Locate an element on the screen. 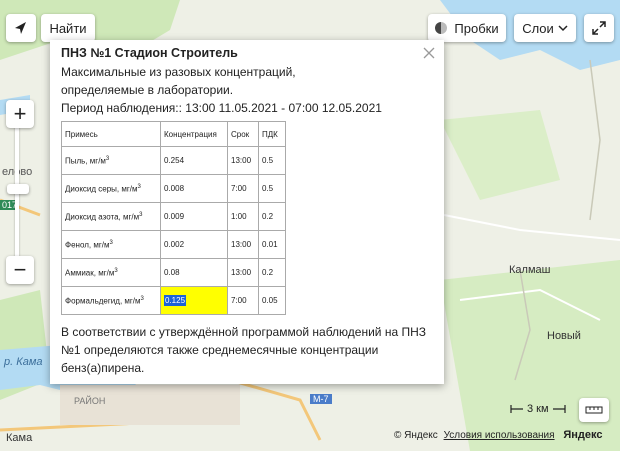 The width and height of the screenshot is (620, 451). ruler-button is located at coordinates (594, 410).